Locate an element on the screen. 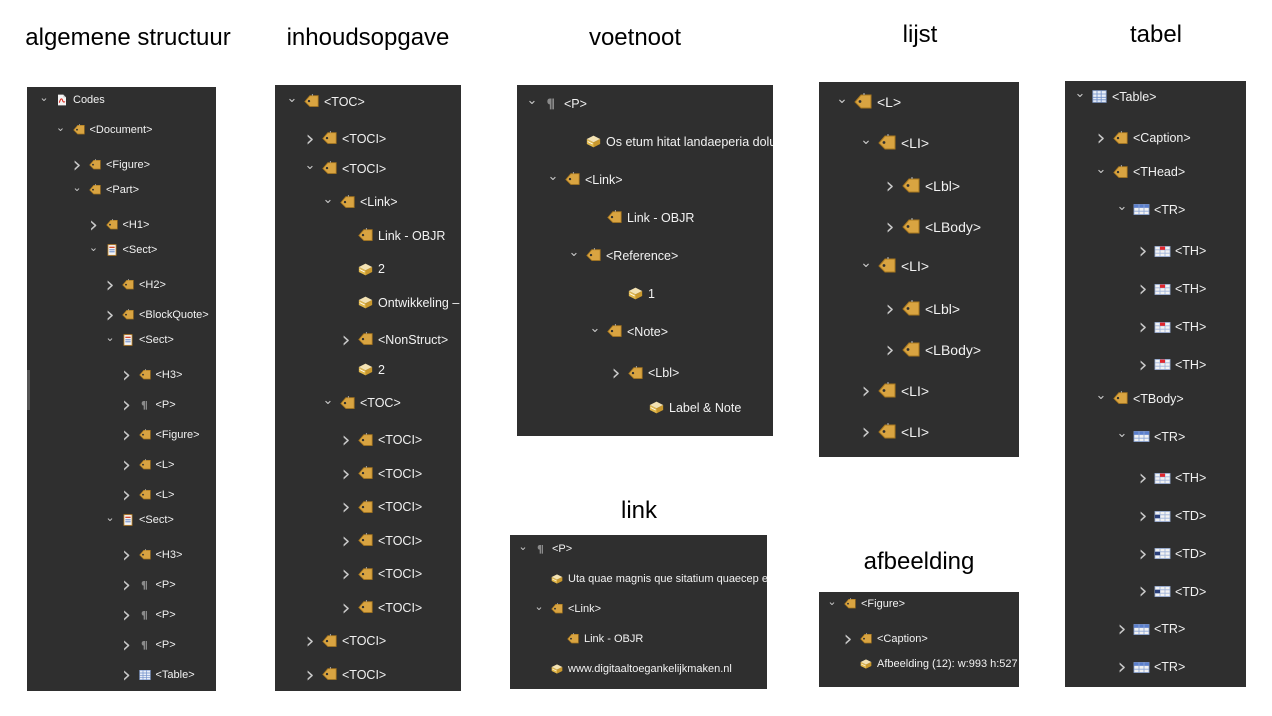 The image size is (1272, 716). tag-tree-row: › <BlockQuote> is located at coordinates (121, 315).